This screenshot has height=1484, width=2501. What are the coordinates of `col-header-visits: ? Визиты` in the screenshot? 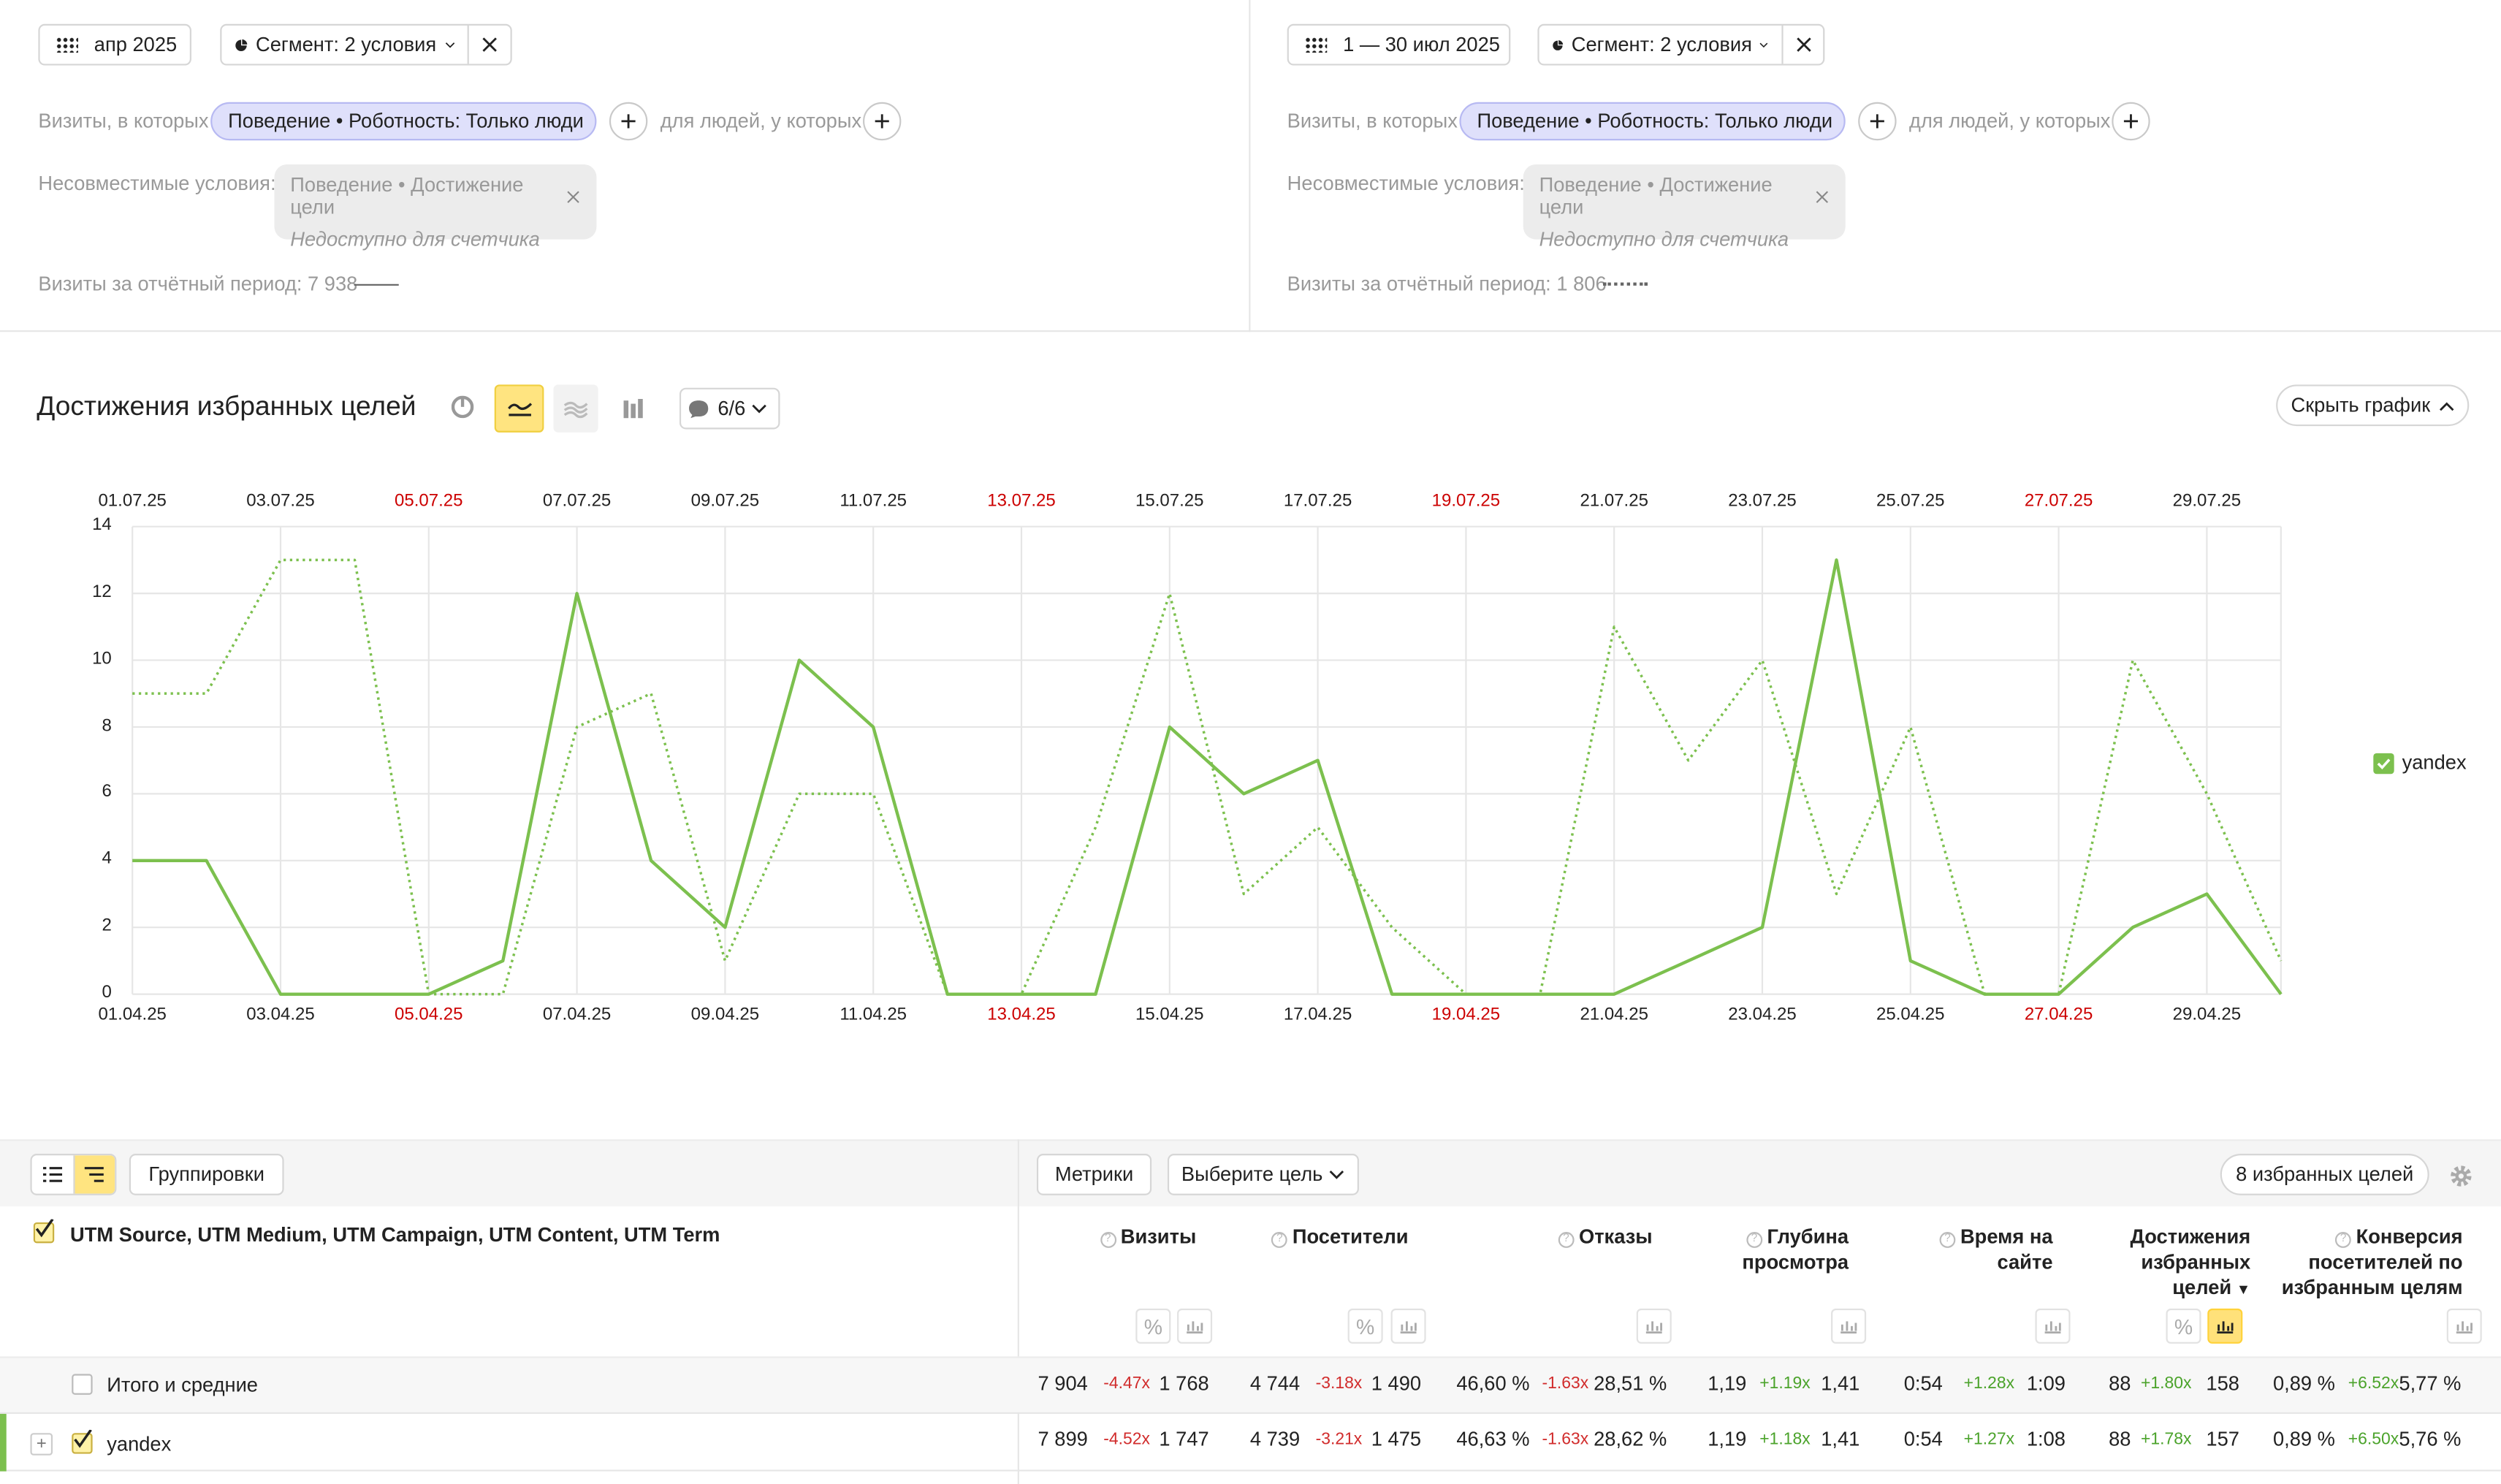 It's located at (1124, 1236).